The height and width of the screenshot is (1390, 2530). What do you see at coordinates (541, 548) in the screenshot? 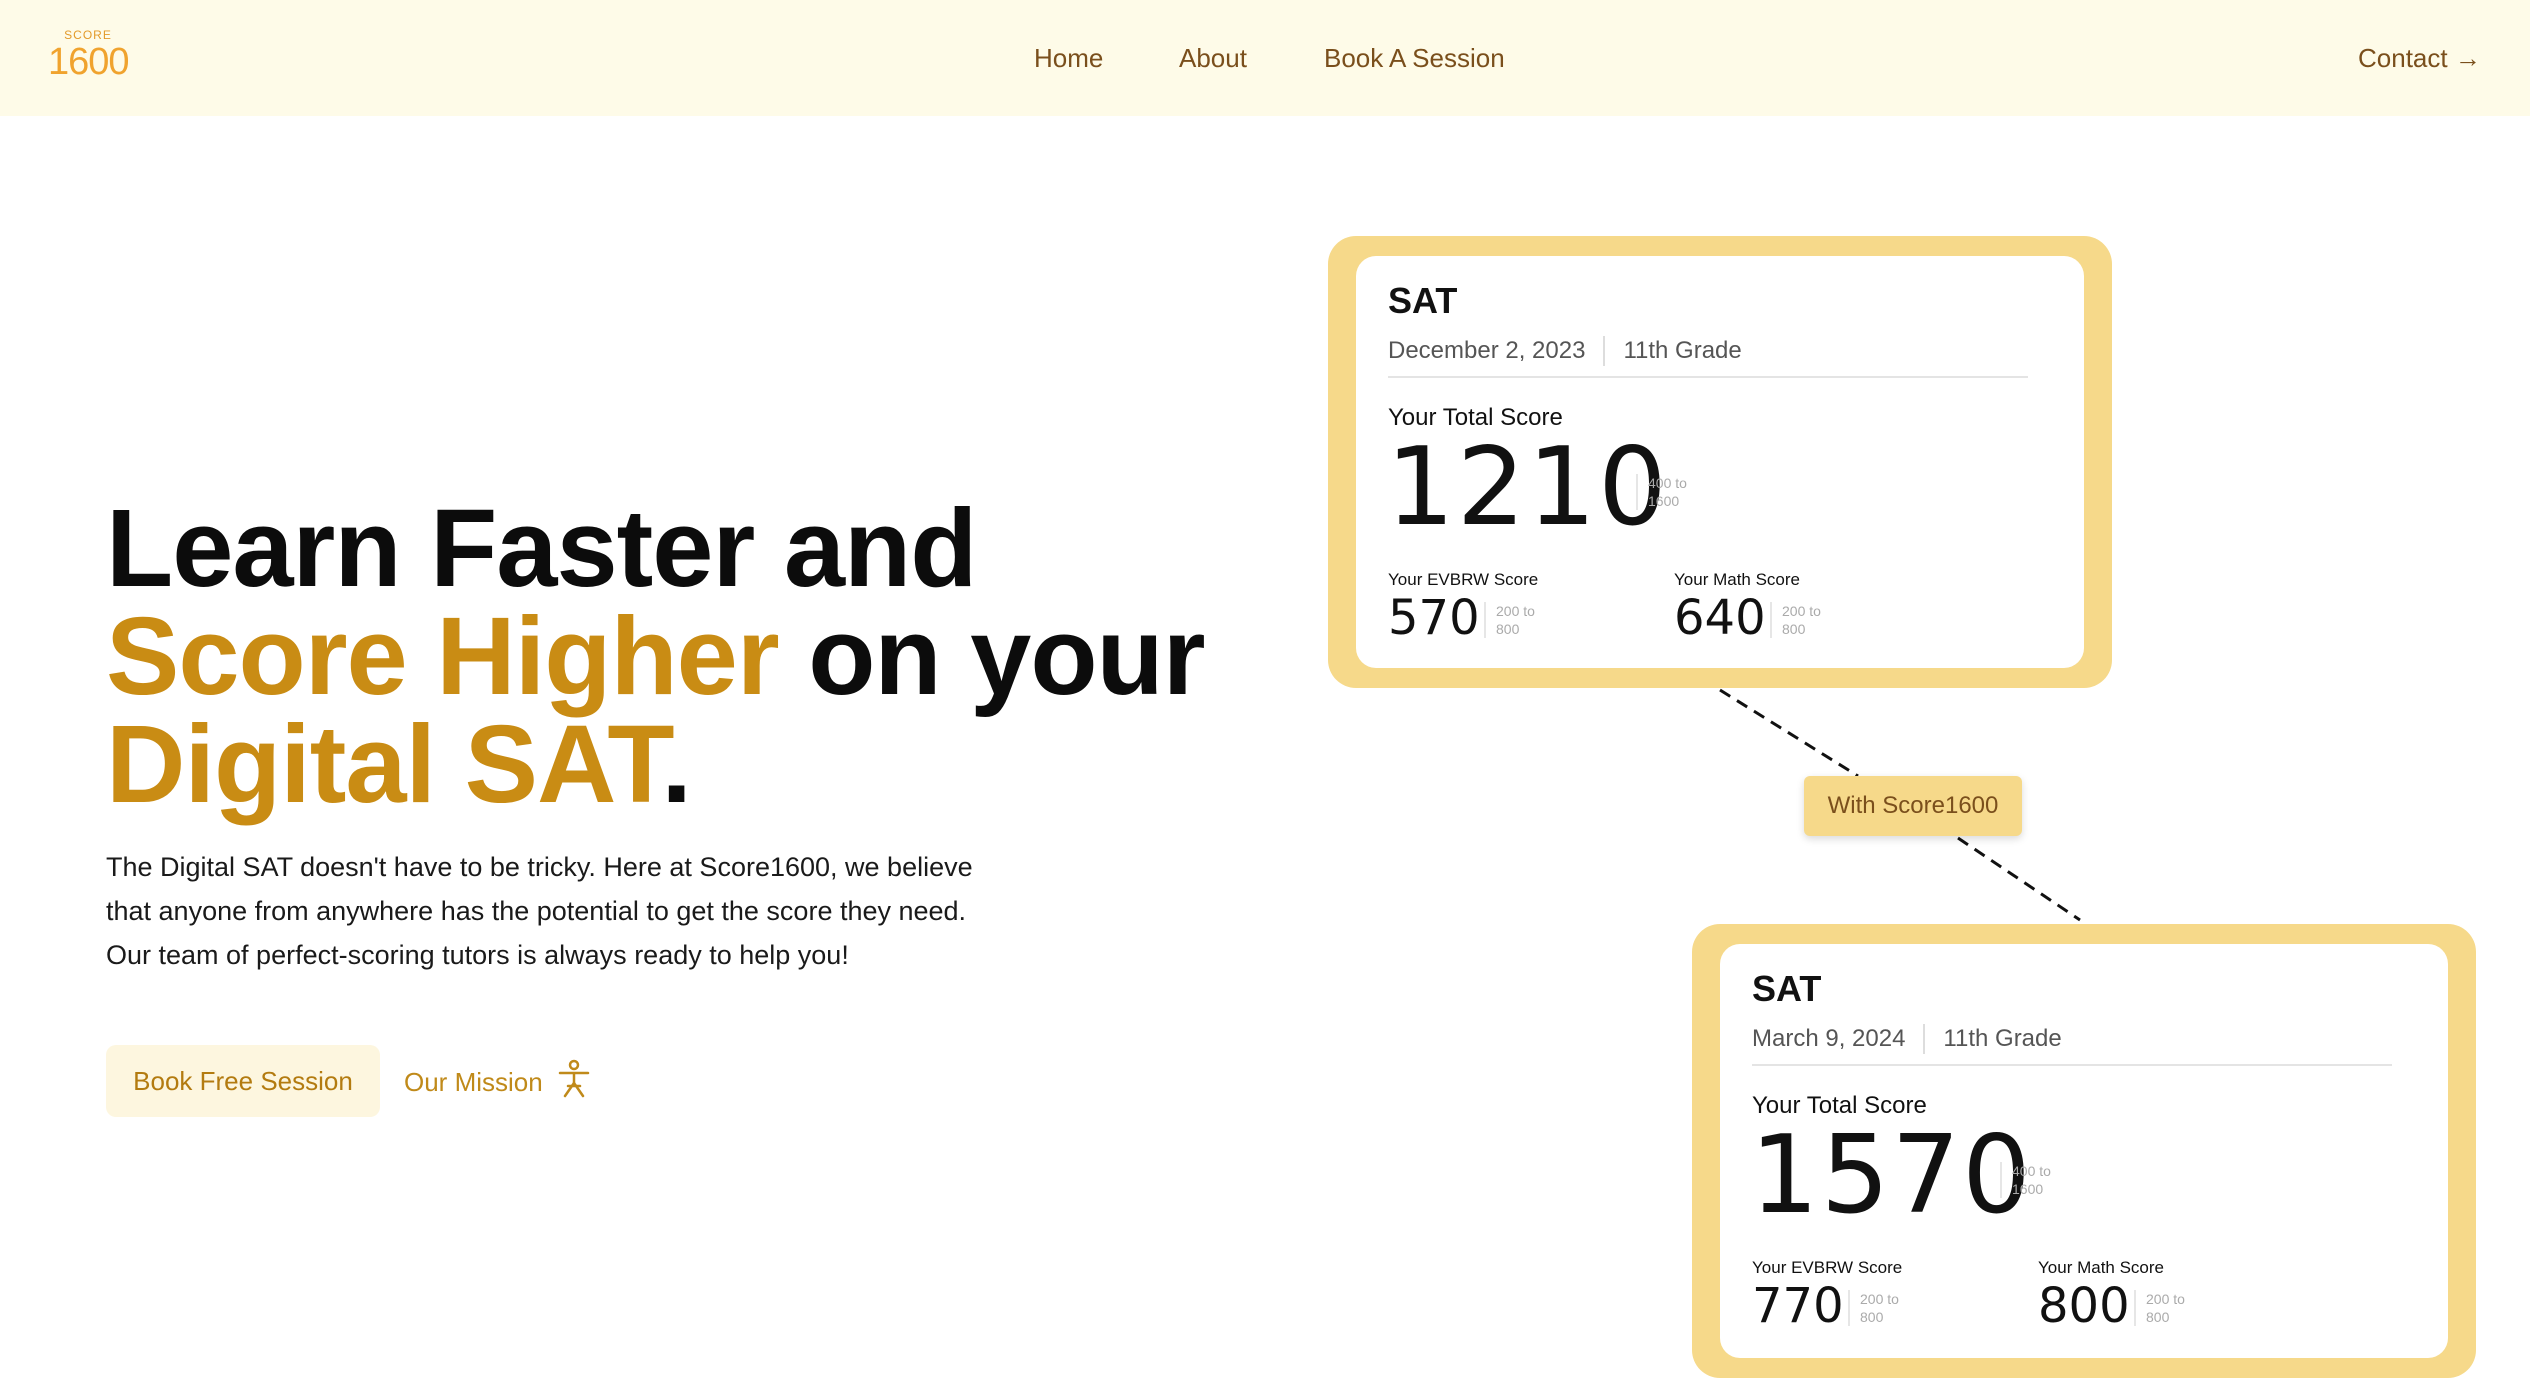
I see `headline-line-1: Learn Faster and` at bounding box center [541, 548].